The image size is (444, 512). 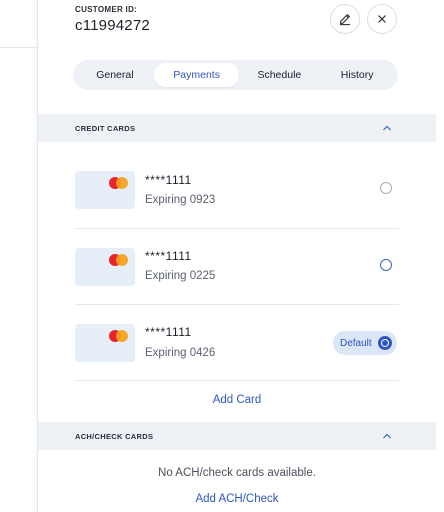 I want to click on tab-payments: Payments, so click(x=196, y=75).